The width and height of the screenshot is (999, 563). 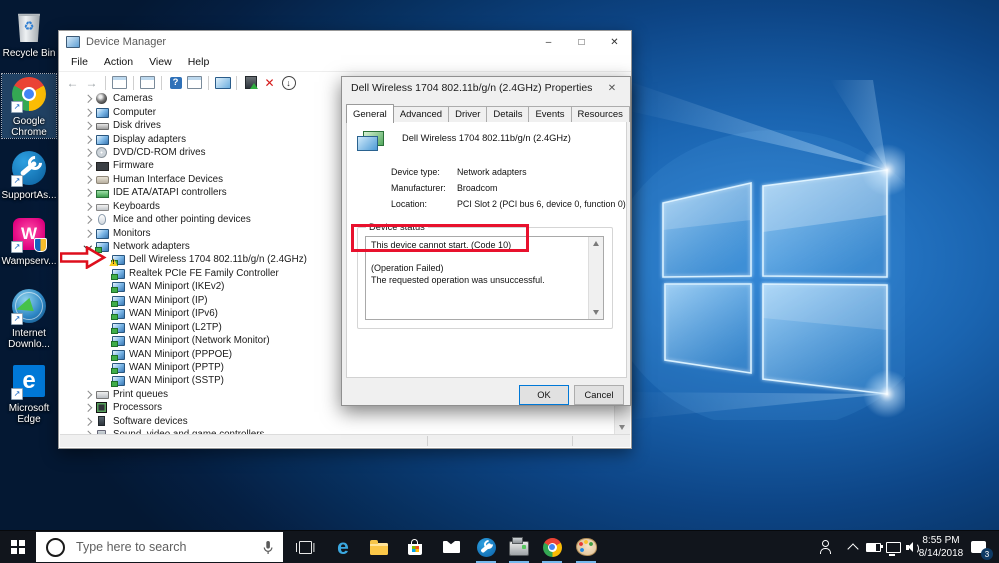 I want to click on action-pane-icon, so click(x=194, y=83).